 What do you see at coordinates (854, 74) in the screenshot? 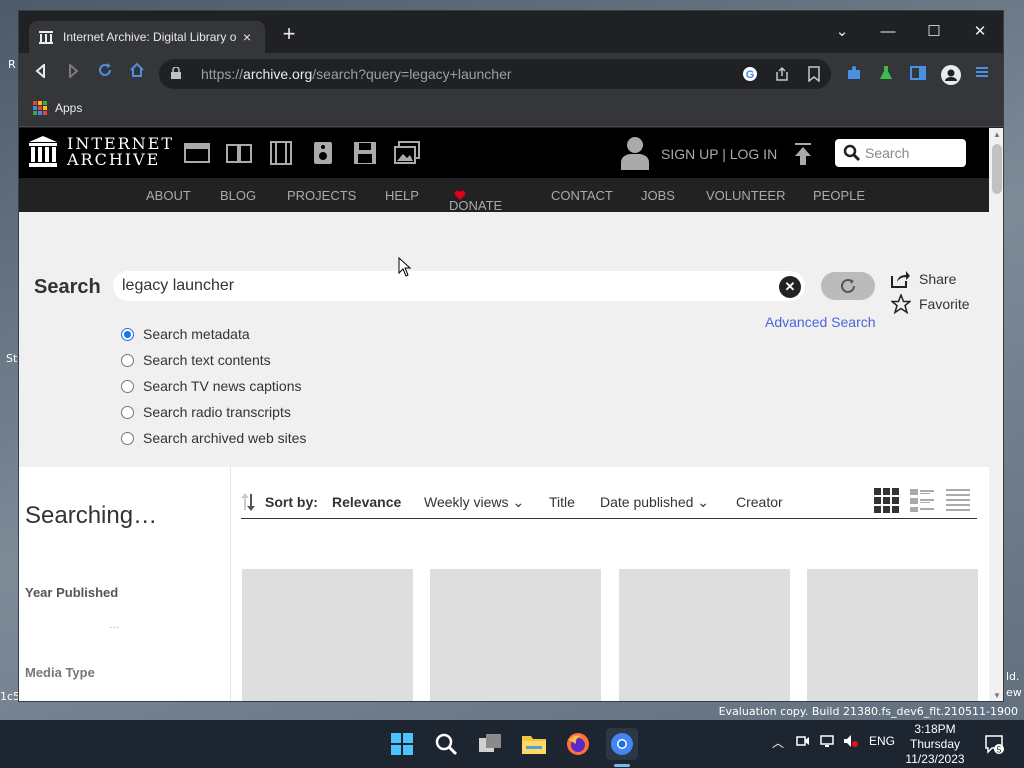
I see `extensions-puzzle-icon` at bounding box center [854, 74].